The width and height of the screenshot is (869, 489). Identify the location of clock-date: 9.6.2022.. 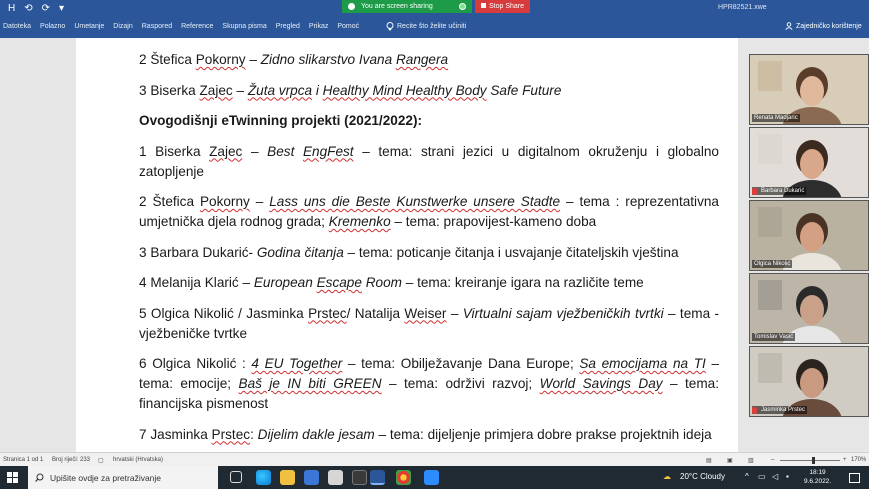
(818, 481).